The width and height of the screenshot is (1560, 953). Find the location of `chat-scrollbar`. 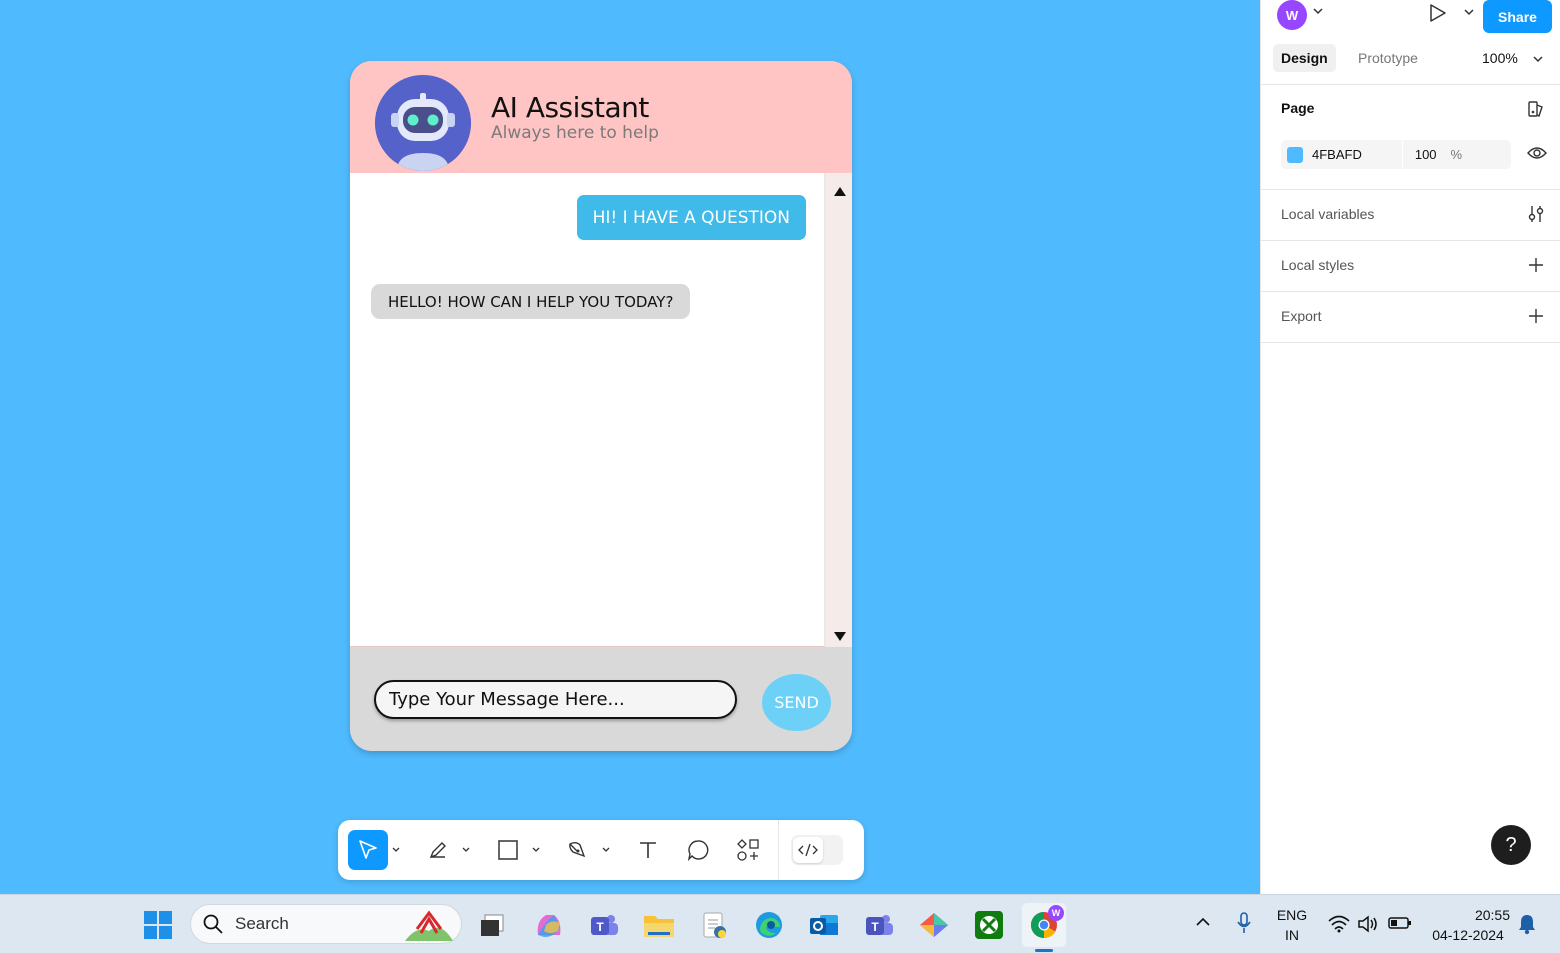

chat-scrollbar is located at coordinates (838, 410).